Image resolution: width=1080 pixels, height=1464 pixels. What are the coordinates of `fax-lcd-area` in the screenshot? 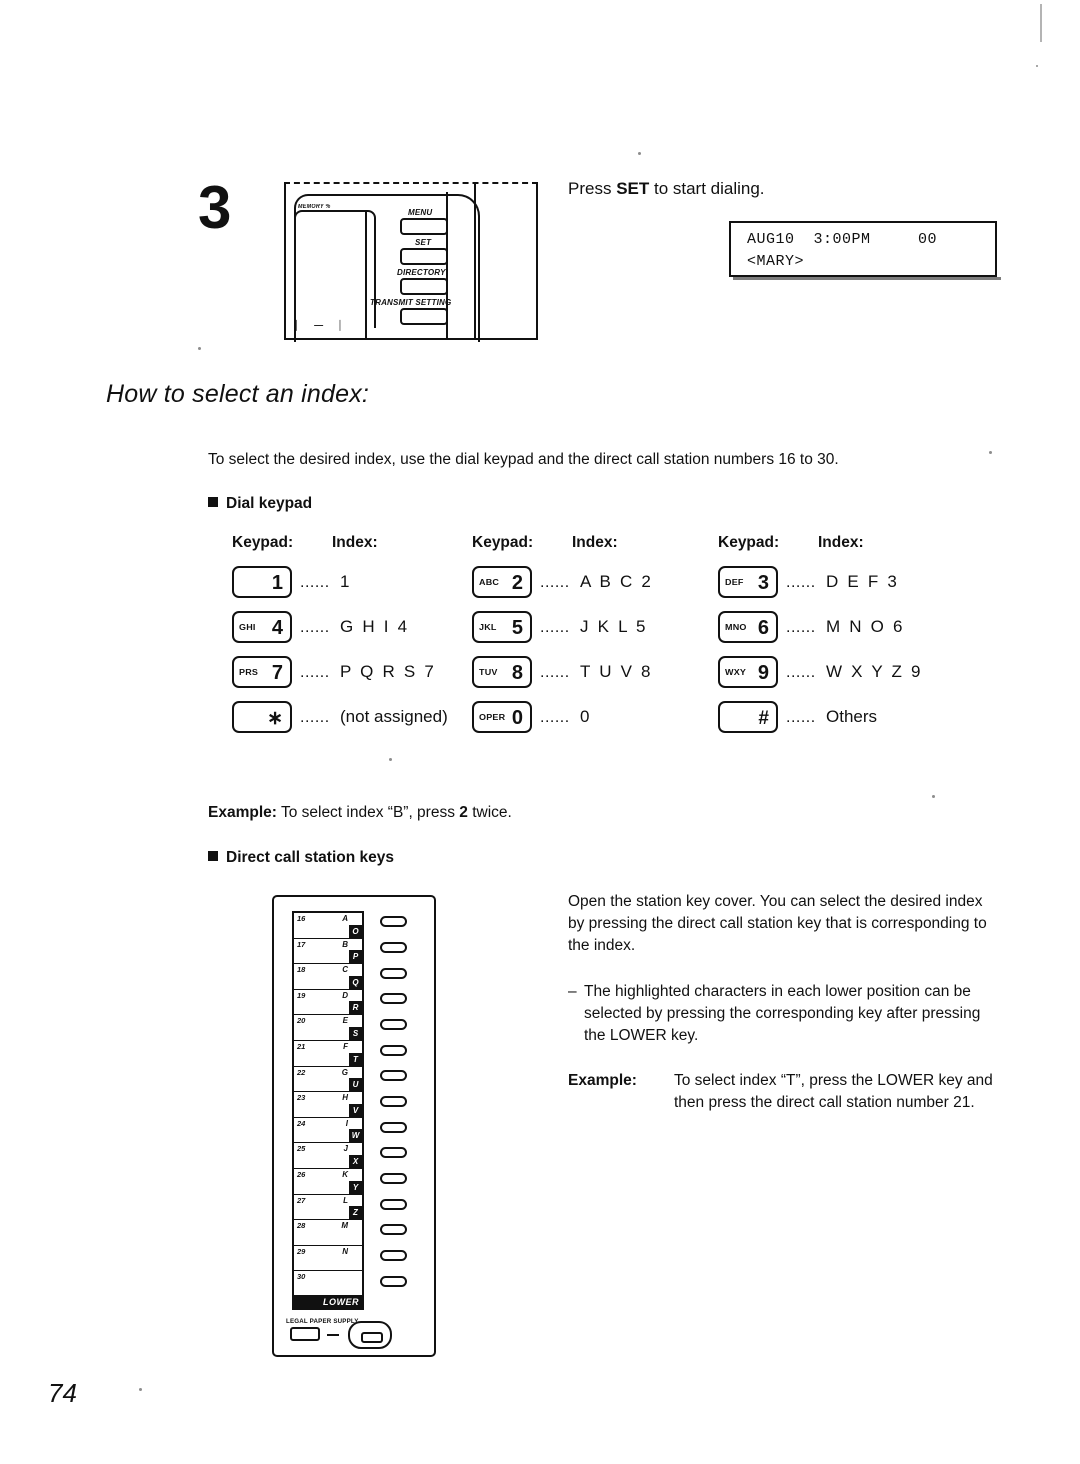 It's located at (335, 269).